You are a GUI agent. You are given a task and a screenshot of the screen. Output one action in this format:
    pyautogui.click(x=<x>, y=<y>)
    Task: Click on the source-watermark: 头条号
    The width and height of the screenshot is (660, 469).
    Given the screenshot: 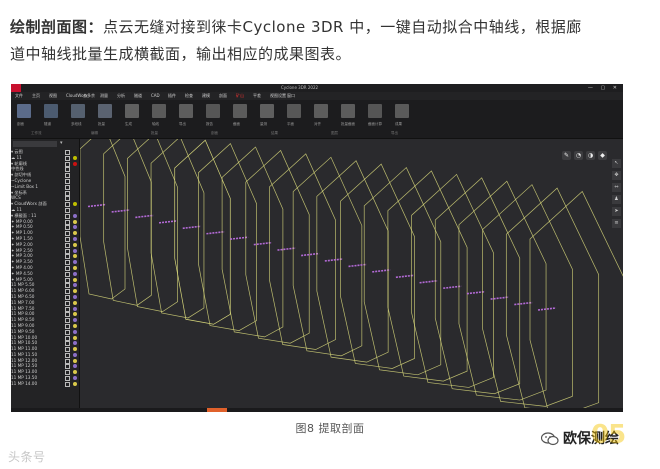 What is the action you would take?
    pyautogui.click(x=27, y=457)
    